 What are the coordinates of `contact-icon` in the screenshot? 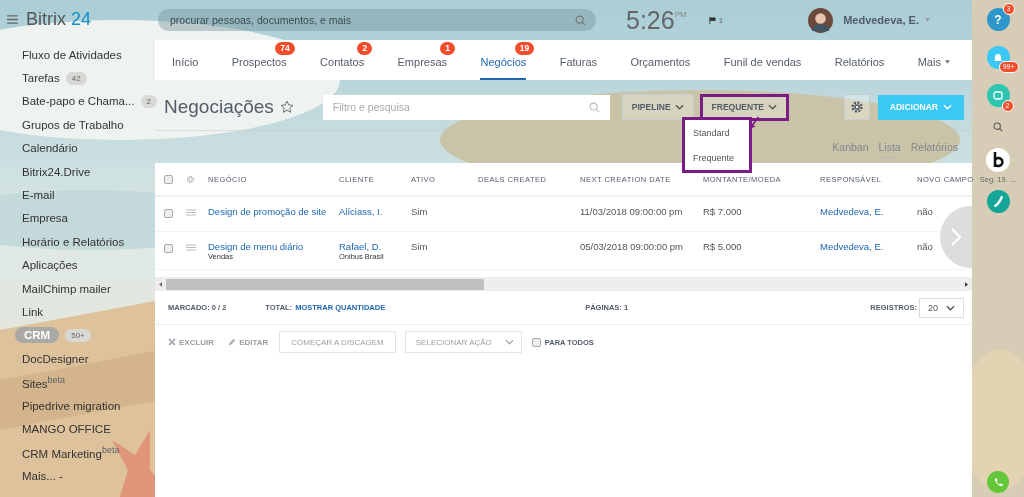 It's located at (998, 160).